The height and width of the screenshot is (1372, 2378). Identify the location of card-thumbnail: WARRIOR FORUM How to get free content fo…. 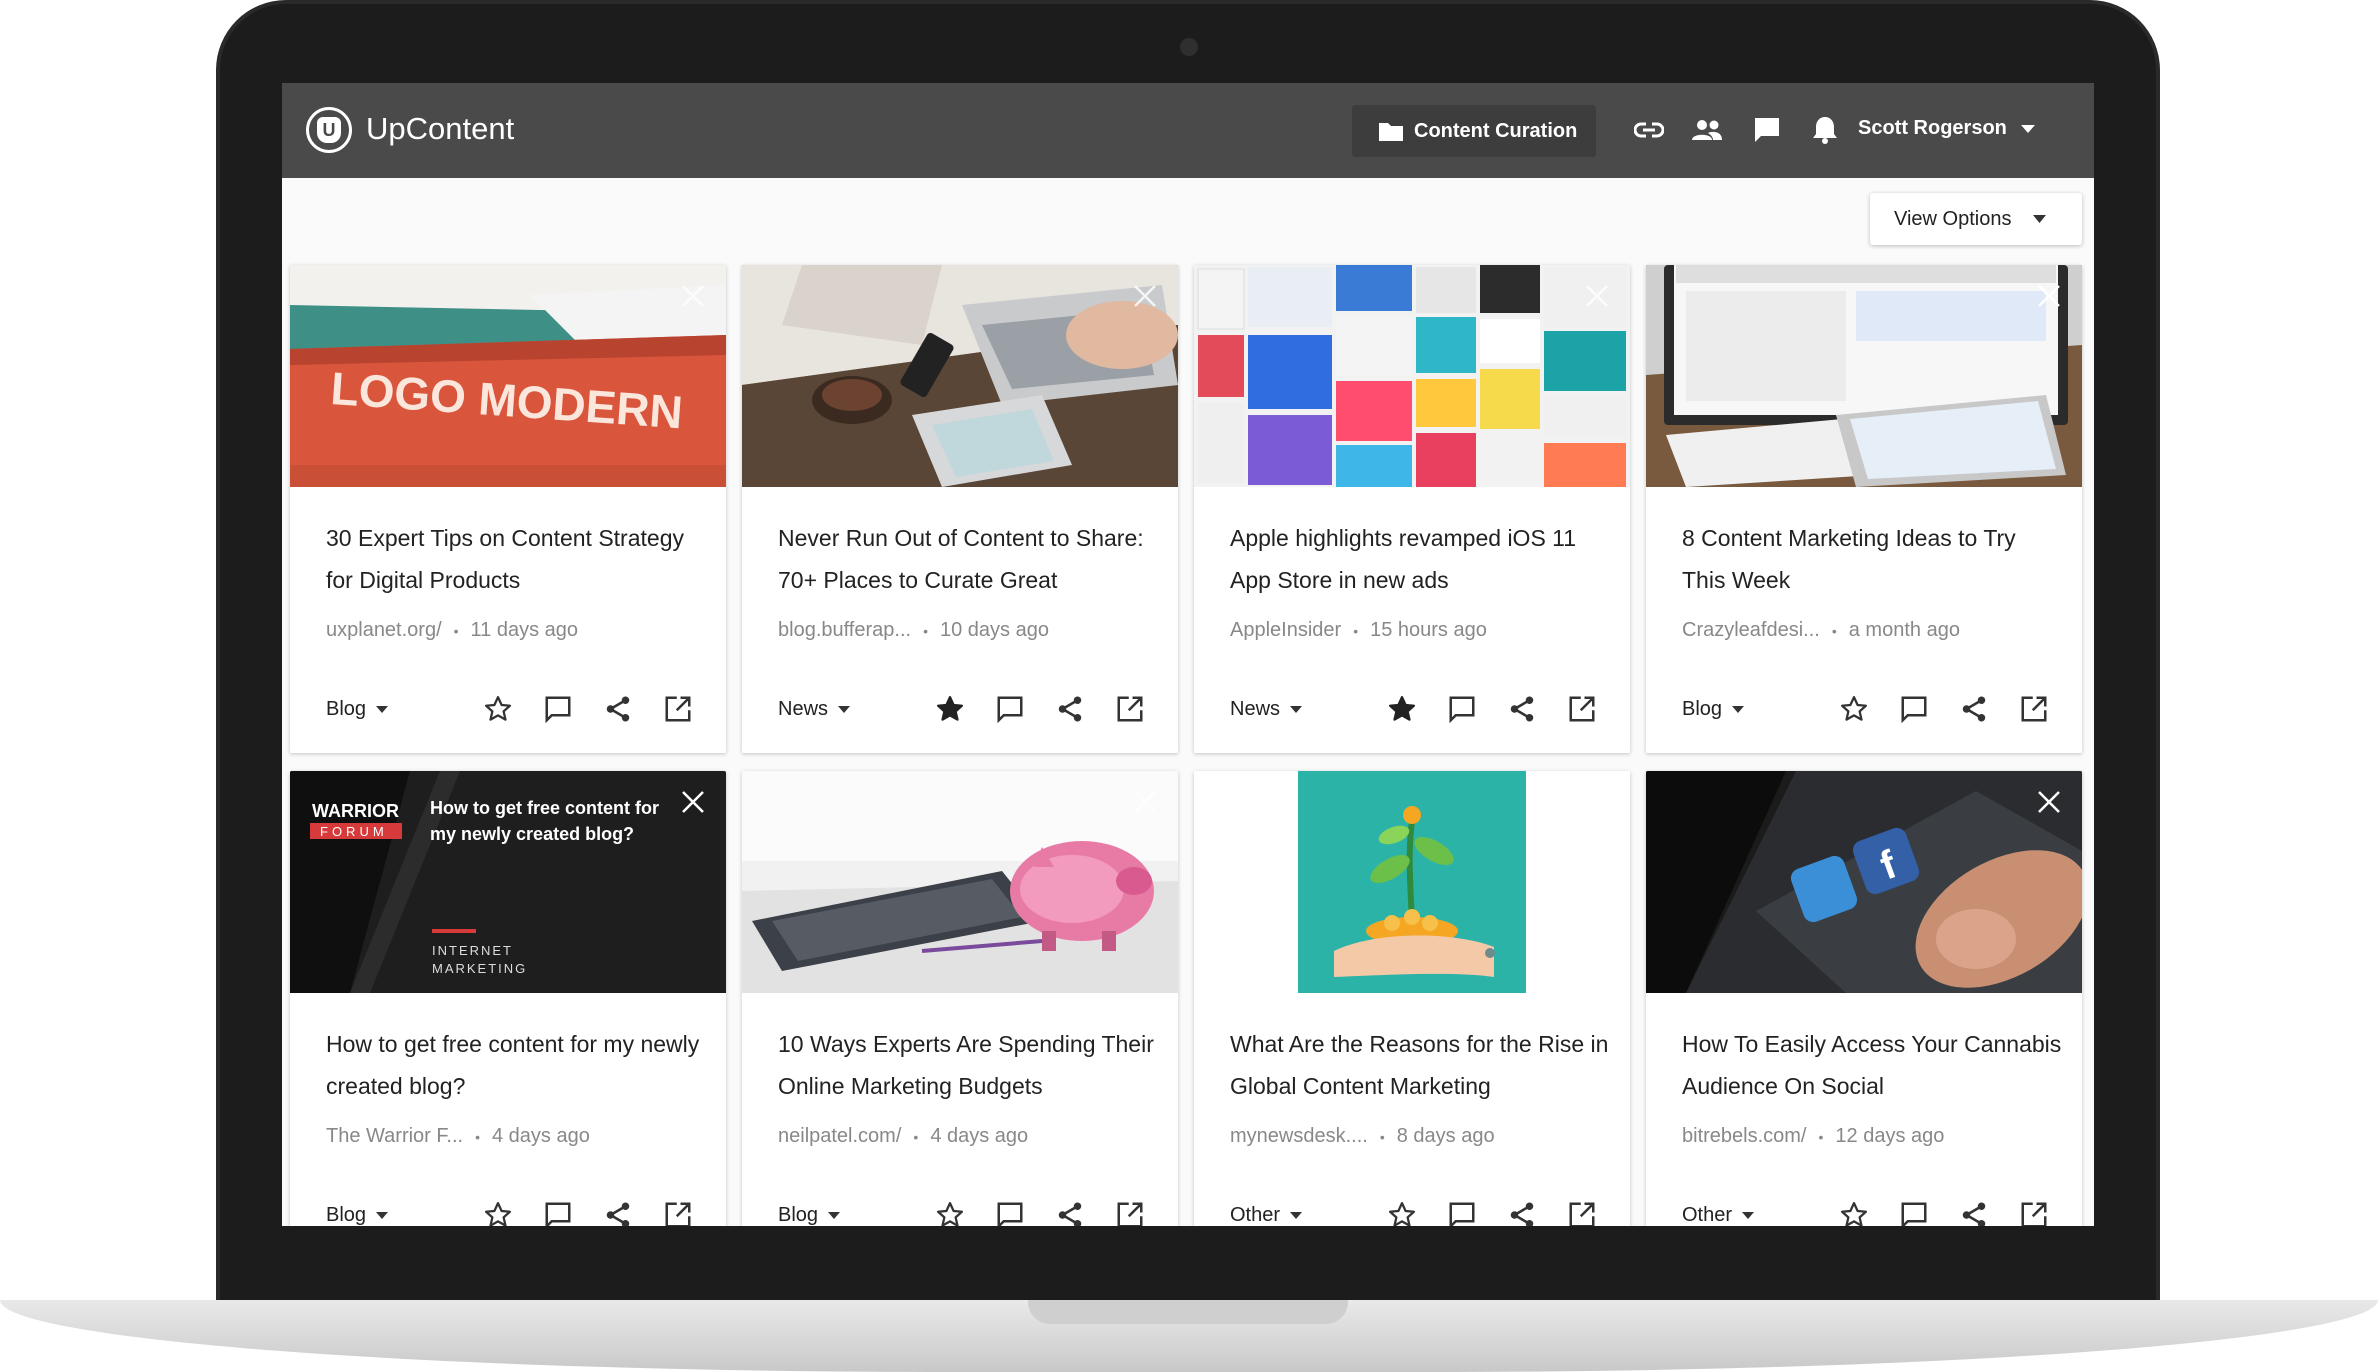
(508, 882).